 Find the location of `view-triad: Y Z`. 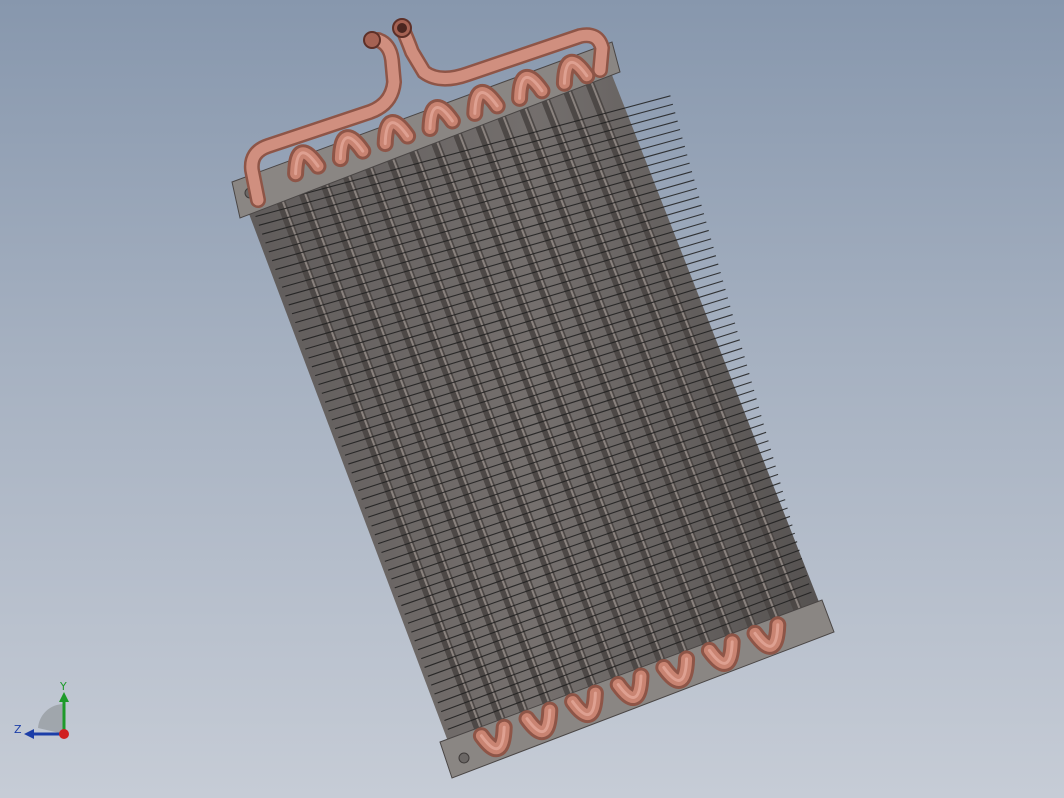

view-triad: Y Z is located at coordinates (41, 709).